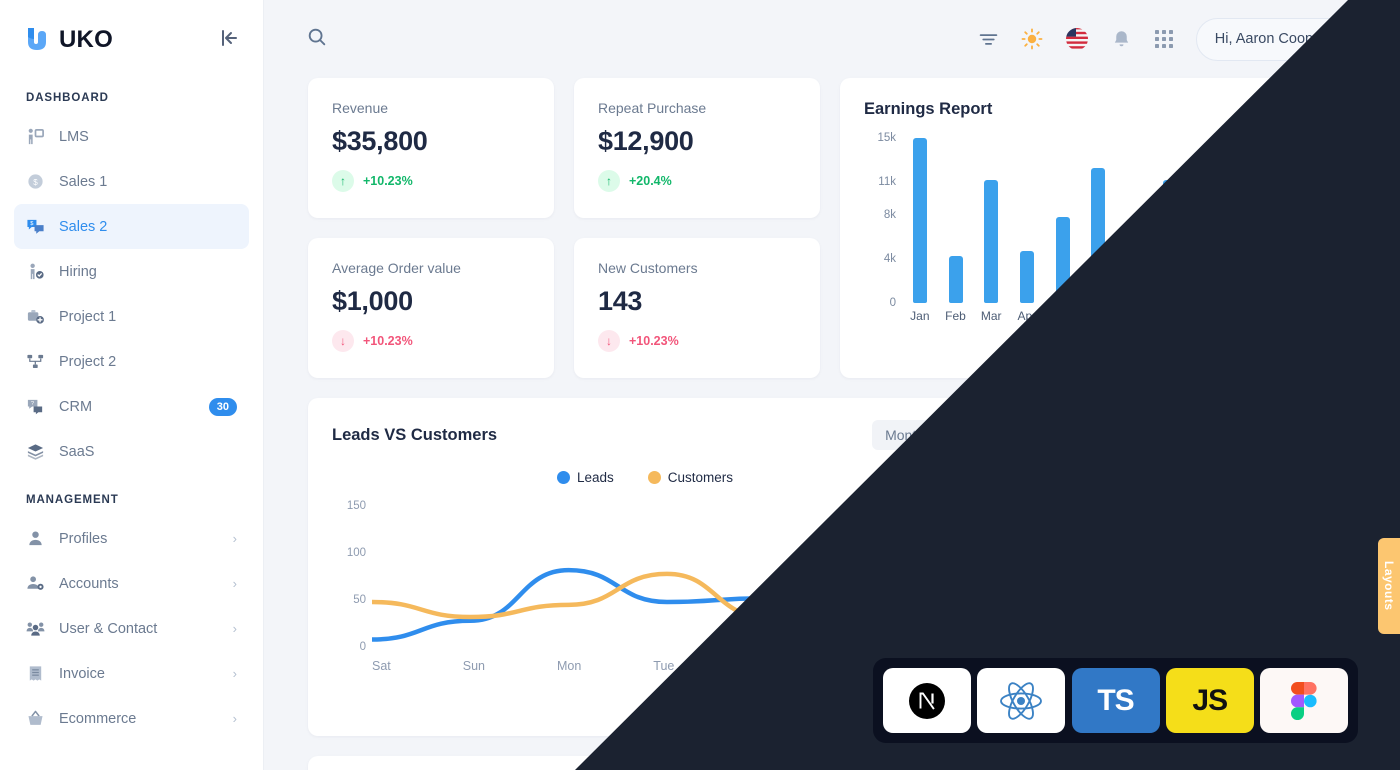 The height and width of the screenshot is (770, 1400). Describe the element at coordinates (1116, 316) in the screenshot. I see `bar-chart-x-axis: Jan Feb Mar Apr May Jun Jul Aug Sep Oct Nov Dec` at that location.